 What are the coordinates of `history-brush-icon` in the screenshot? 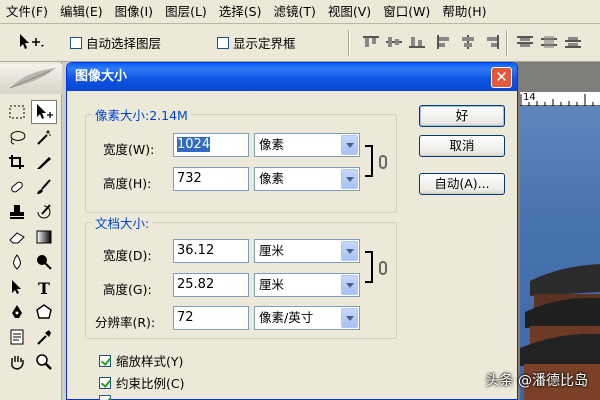 It's located at (44, 212).